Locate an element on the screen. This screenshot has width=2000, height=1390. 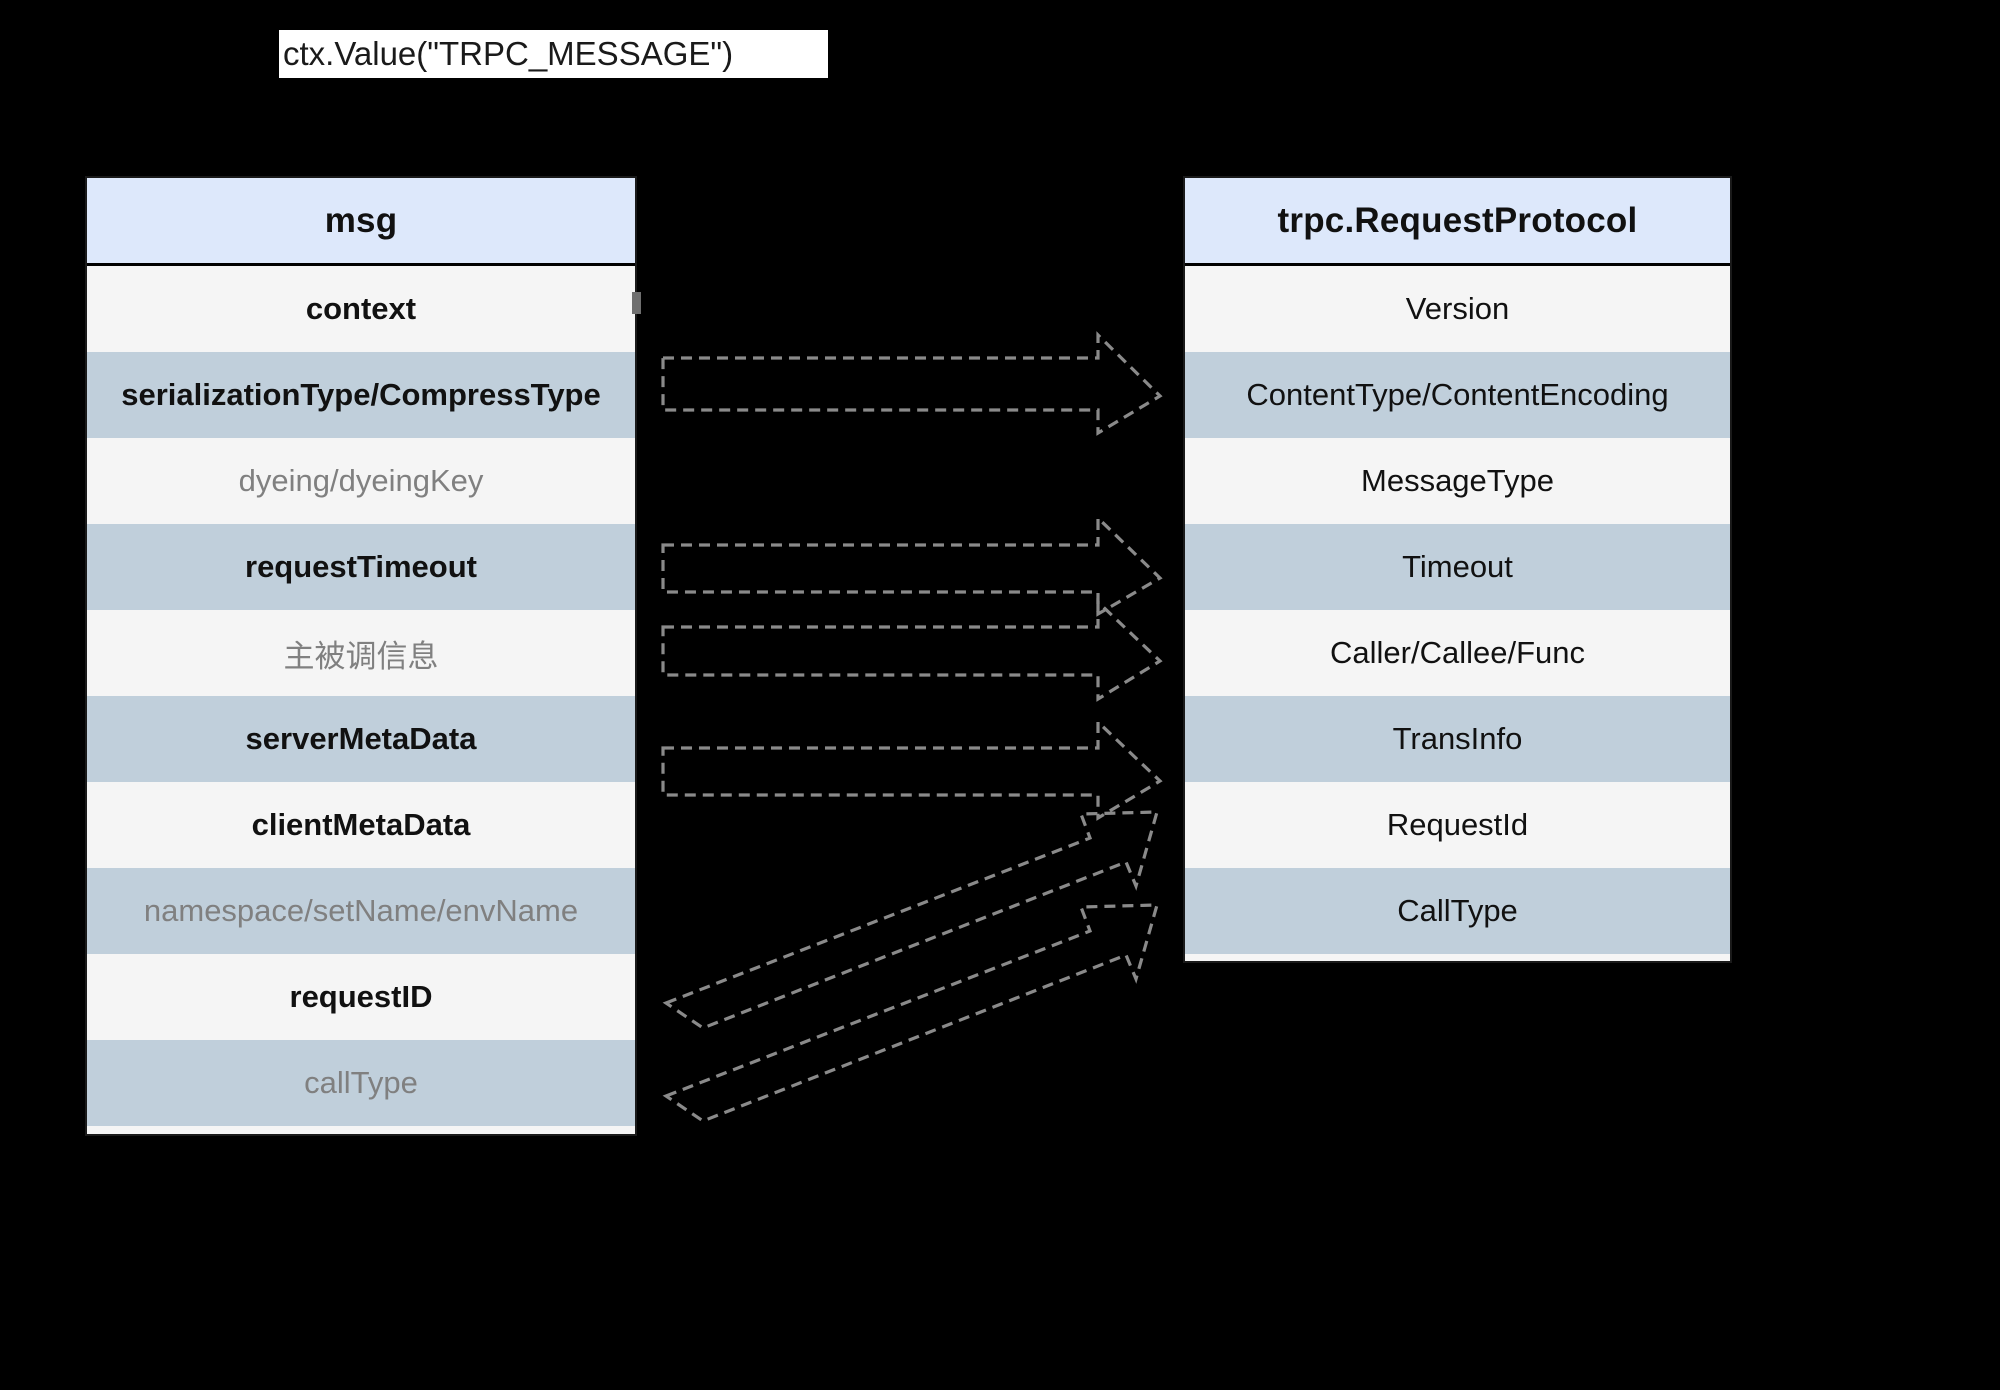
annotation-connector-endpoint is located at coordinates (361, 171).